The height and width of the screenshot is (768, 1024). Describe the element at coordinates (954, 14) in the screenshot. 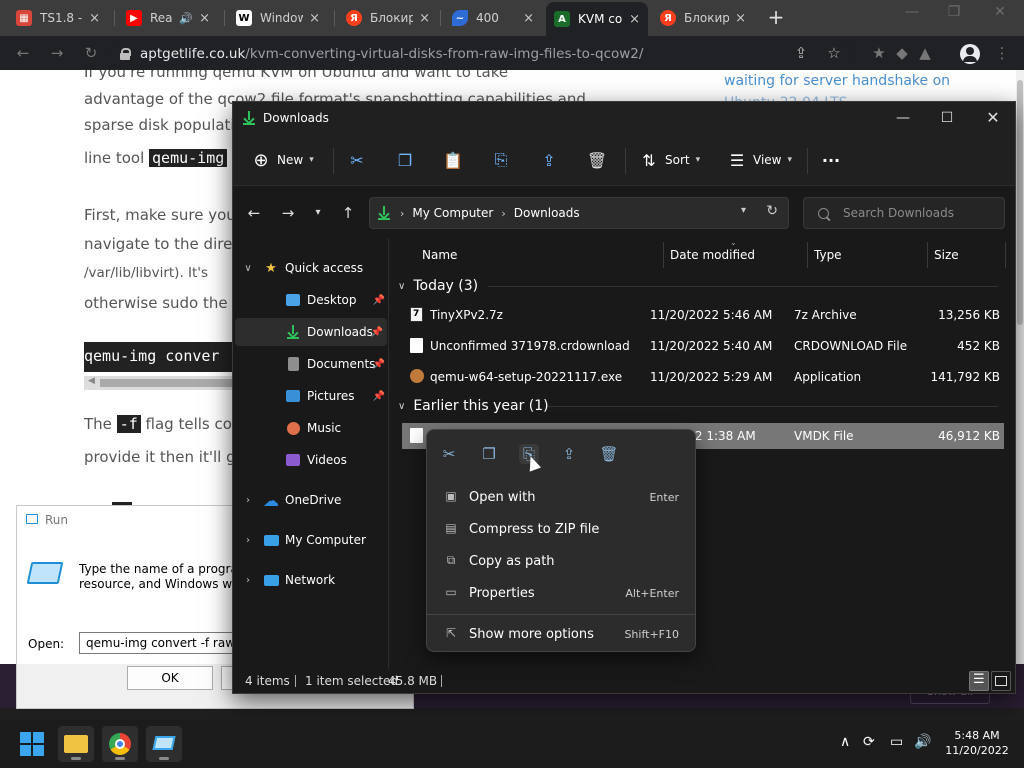

I see `restore-icon: ❐` at that location.